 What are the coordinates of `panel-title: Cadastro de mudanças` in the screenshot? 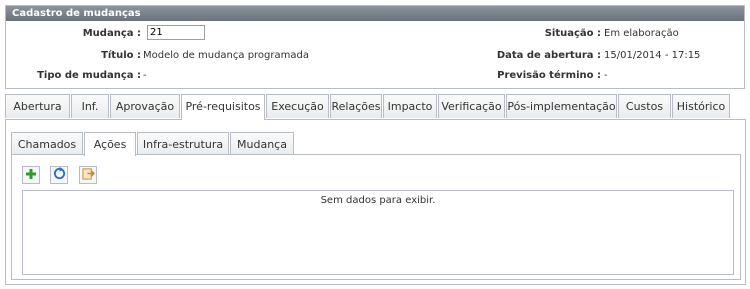 It's located at (375, 13).